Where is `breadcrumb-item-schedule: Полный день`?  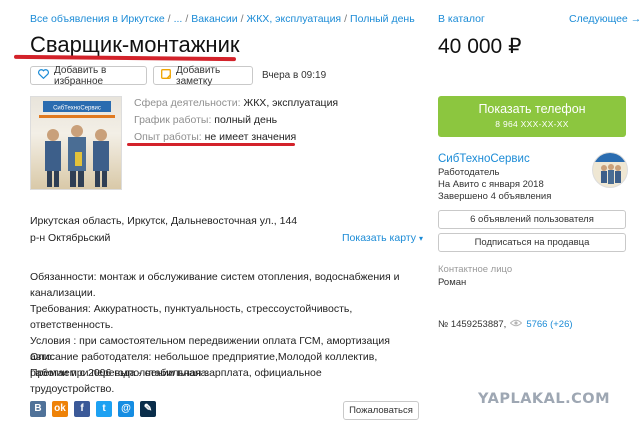
breadcrumb-item-schedule: Полный день is located at coordinates (382, 19).